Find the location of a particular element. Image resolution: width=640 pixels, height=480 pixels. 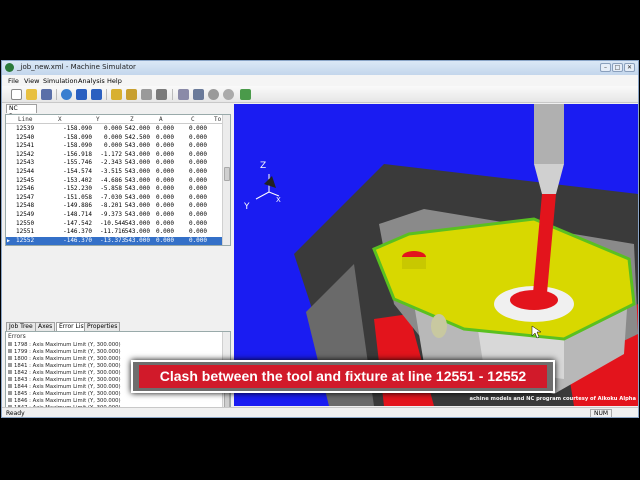

error-text: 1798 : Axis Maximum Limit (Y, 300.000) is located at coordinates (67, 345).